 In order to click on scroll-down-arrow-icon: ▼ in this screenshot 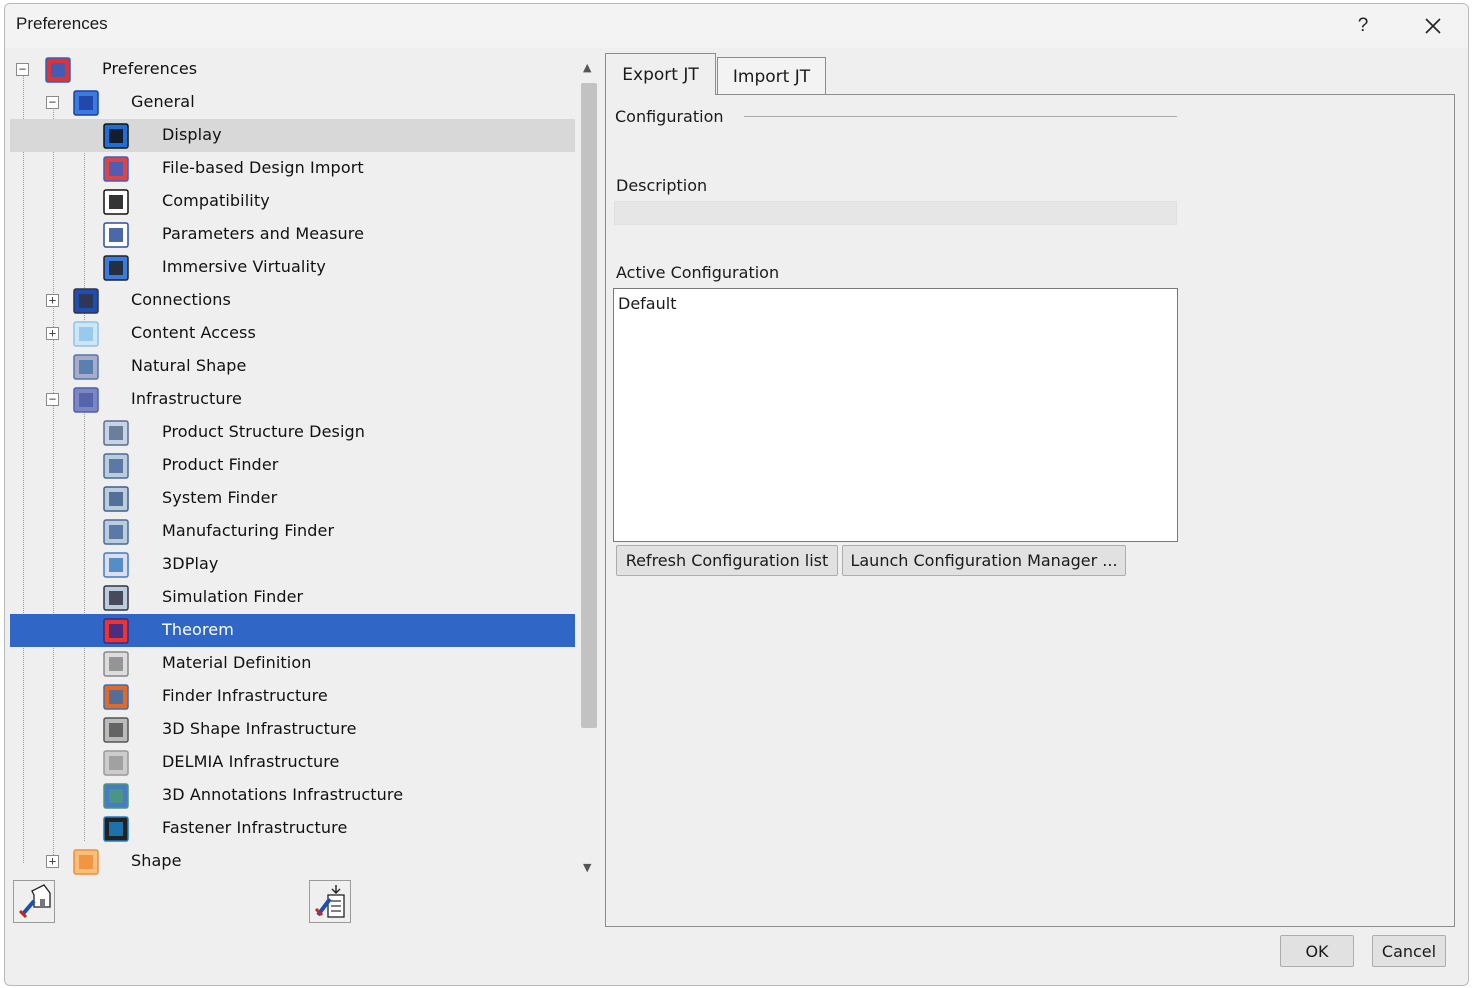, I will do `click(587, 867)`.